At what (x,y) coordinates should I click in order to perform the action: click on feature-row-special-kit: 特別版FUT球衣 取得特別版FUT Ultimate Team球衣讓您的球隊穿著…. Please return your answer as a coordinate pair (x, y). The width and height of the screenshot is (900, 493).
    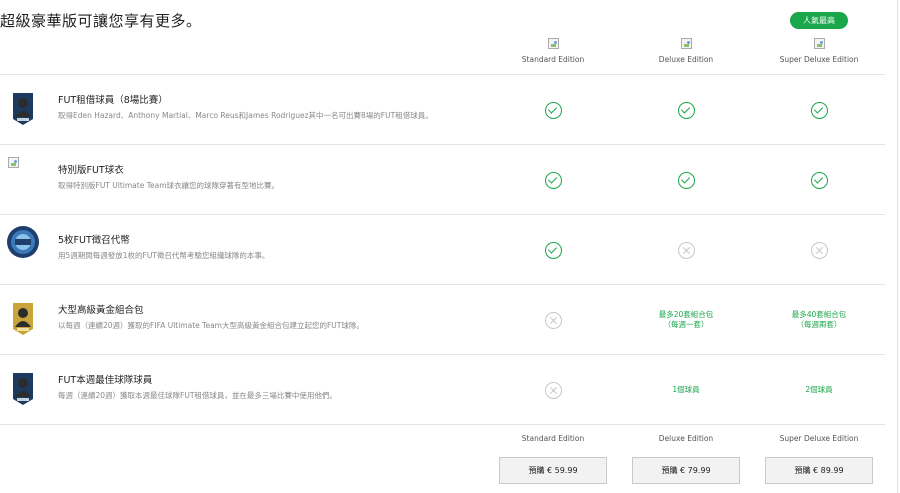
    Looking at the image, I should click on (442, 179).